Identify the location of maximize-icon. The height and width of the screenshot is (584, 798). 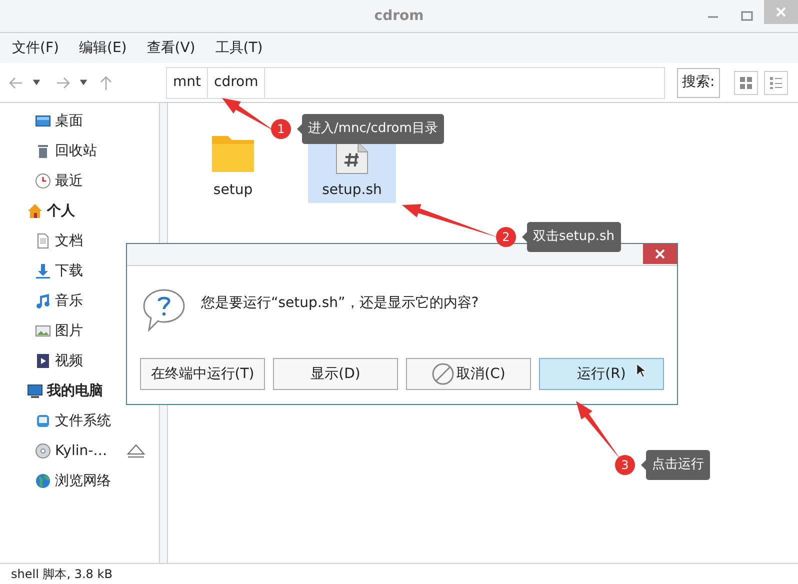
(747, 16).